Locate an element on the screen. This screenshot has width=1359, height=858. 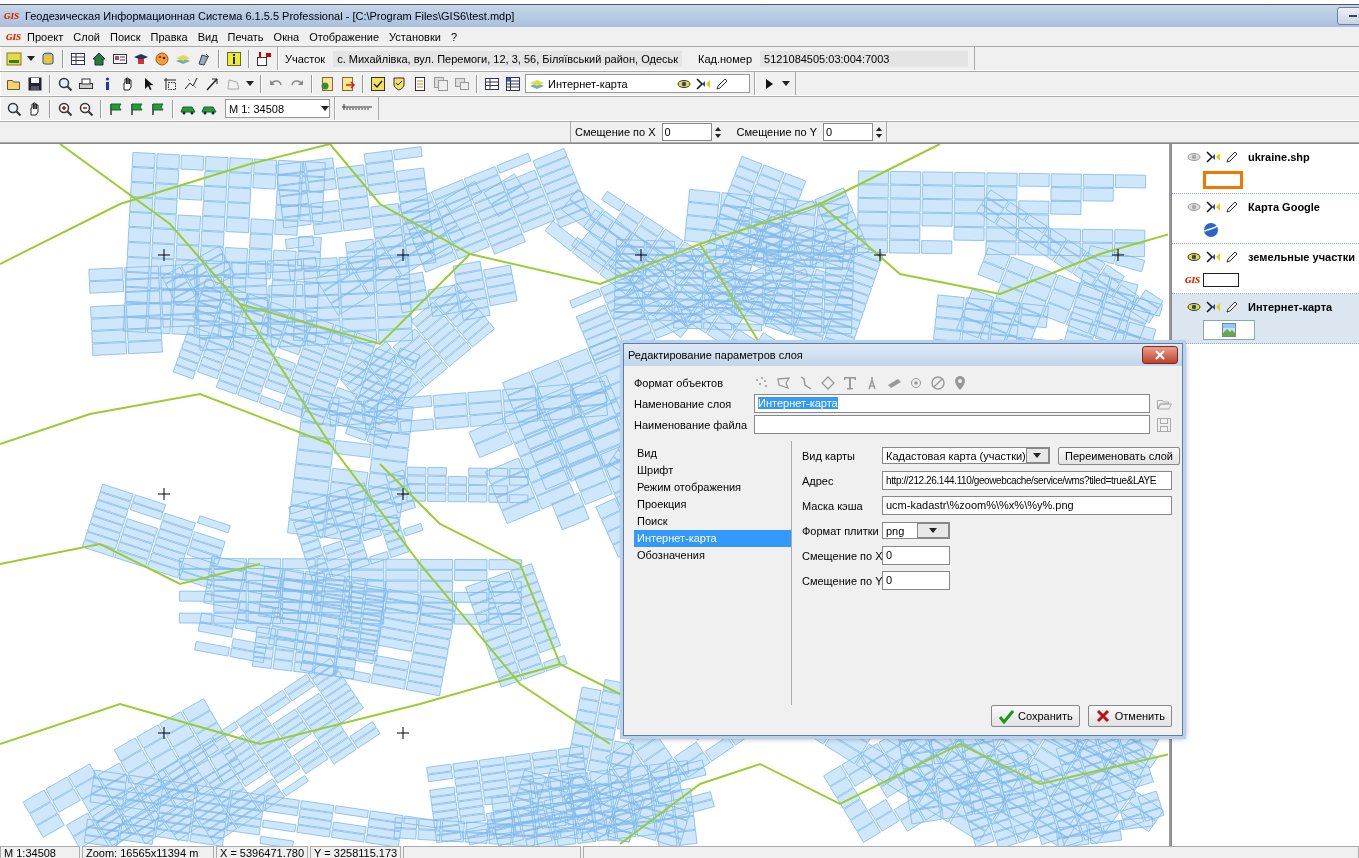
menu-item: Установки is located at coordinates (415, 36).